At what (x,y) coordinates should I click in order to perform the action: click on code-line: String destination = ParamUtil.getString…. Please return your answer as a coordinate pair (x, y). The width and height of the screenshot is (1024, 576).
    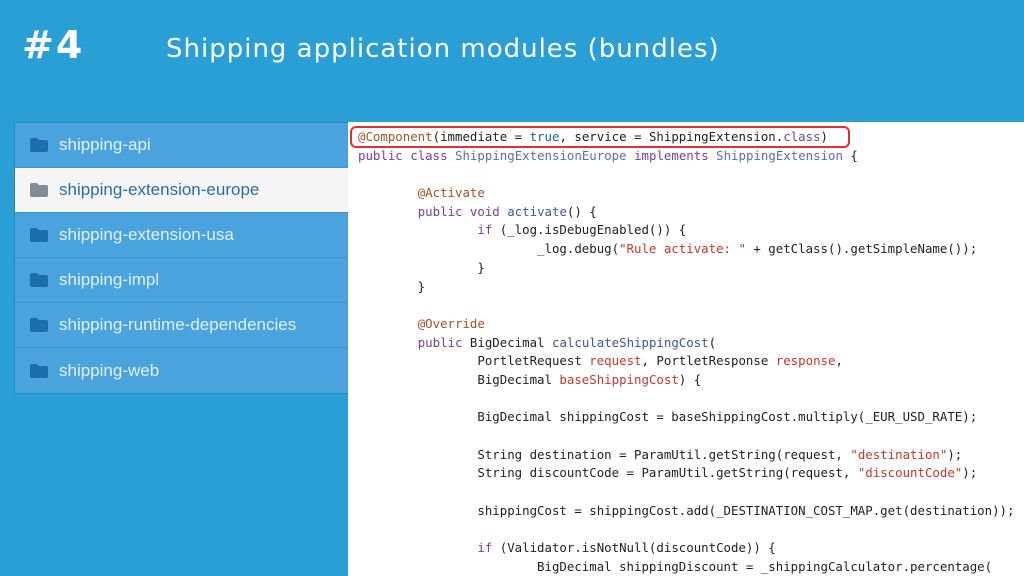
    Looking at the image, I should click on (660, 454).